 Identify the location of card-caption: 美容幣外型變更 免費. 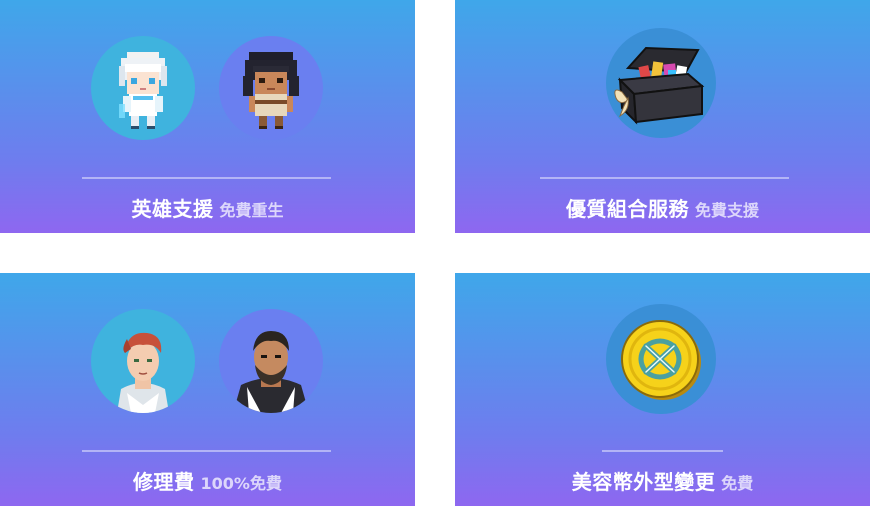
(662, 480).